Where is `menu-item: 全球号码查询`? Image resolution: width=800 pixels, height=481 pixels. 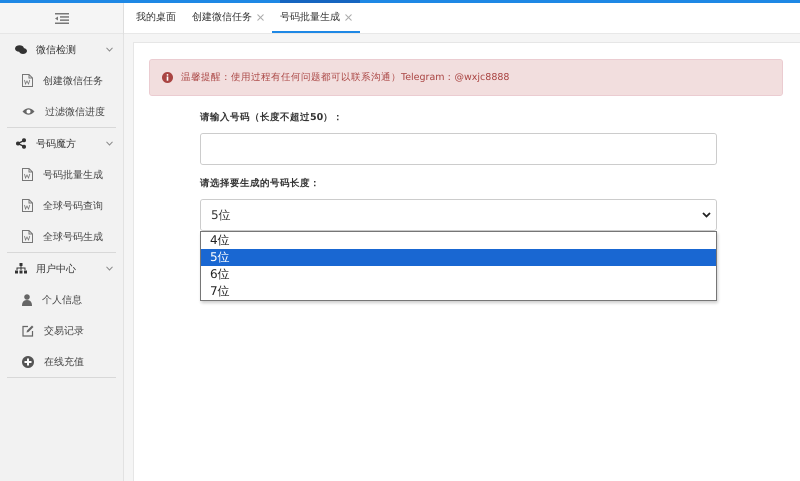 menu-item: 全球号码查询 is located at coordinates (61, 205).